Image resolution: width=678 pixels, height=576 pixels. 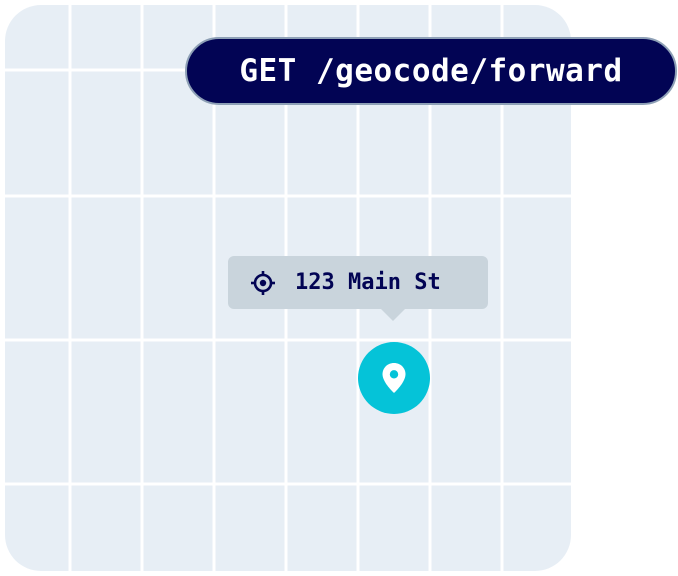 I want to click on endpoint-label: GET /geocode/forward, so click(x=431, y=71).